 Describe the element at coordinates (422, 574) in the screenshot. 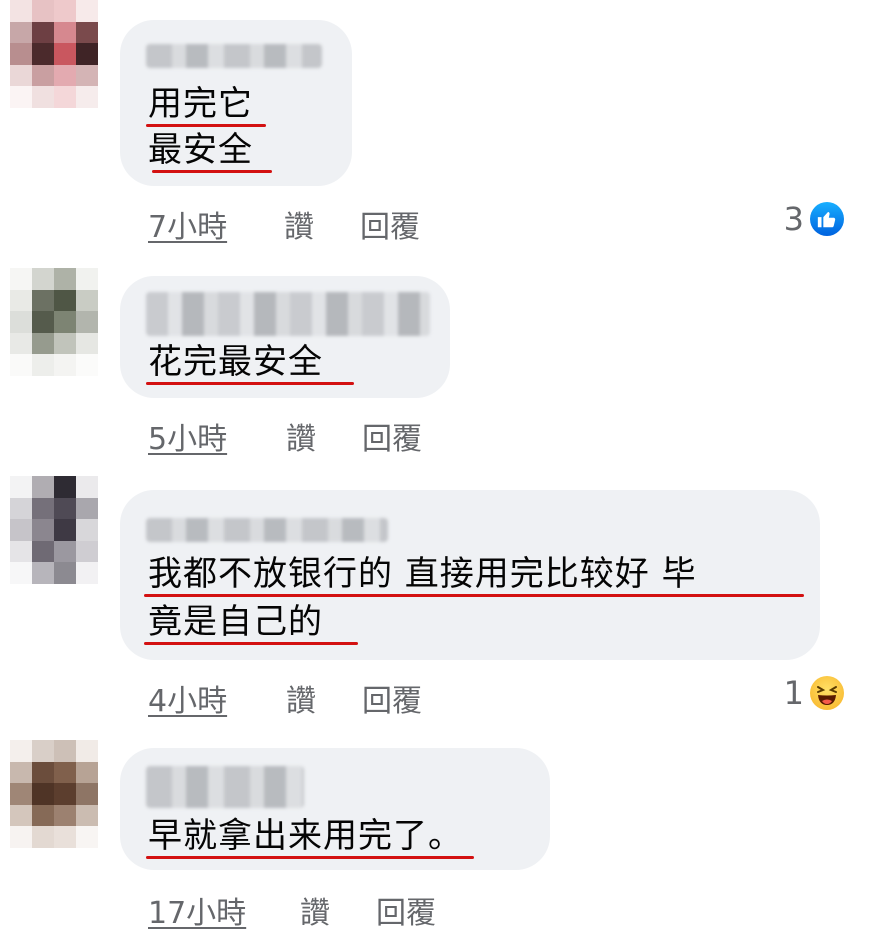

I see `comment-text-line: 我都不放银行的 直接用完比较好 毕` at that location.